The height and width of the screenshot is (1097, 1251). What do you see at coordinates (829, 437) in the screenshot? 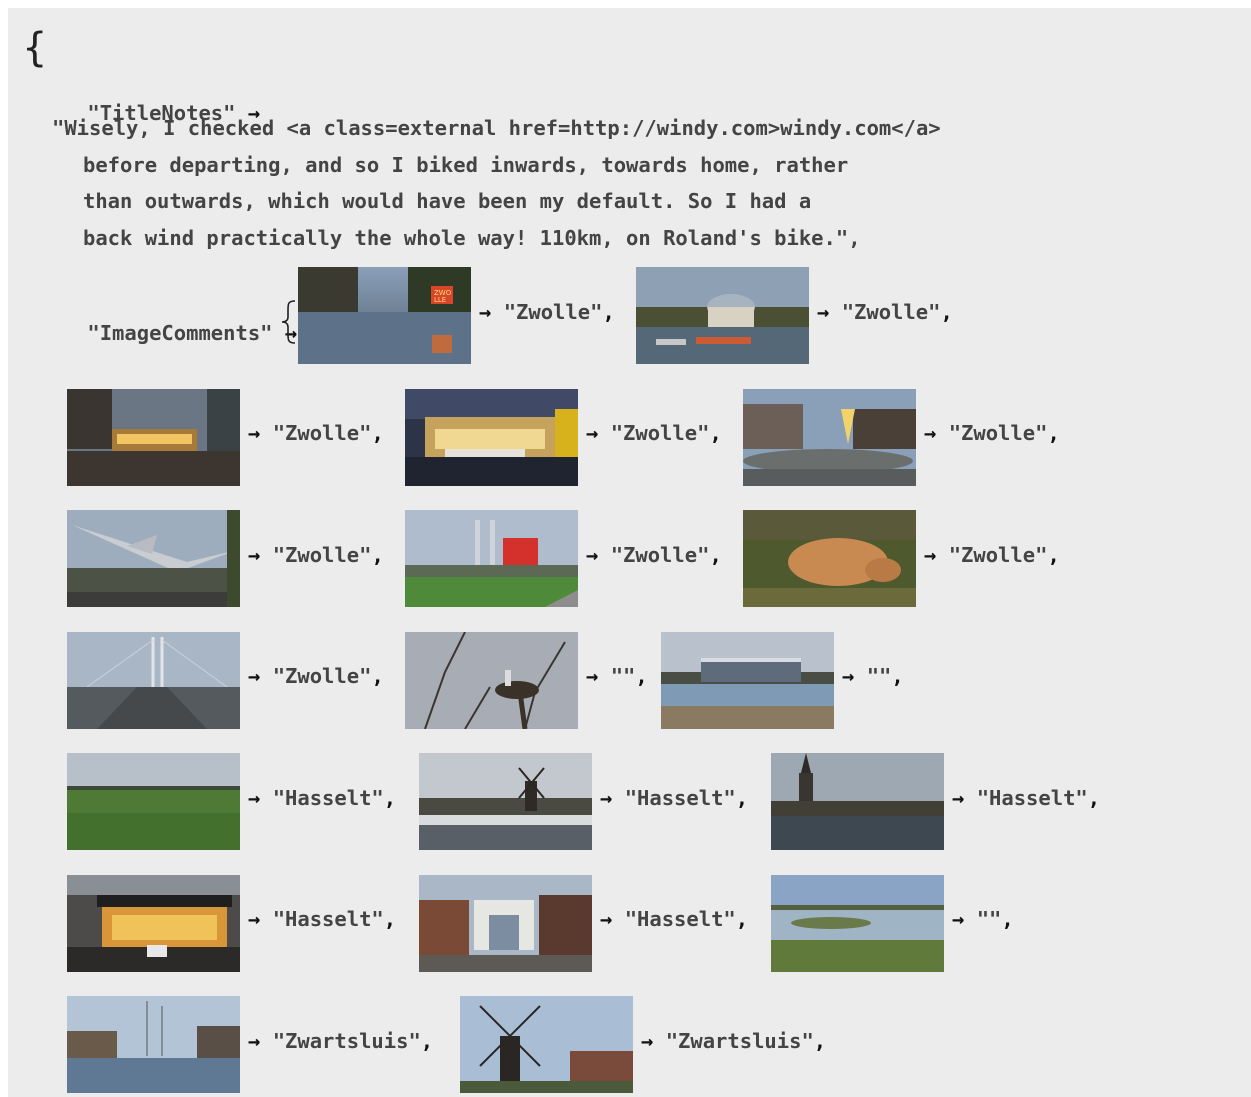
I see `square-christmas-tree-photo` at bounding box center [829, 437].